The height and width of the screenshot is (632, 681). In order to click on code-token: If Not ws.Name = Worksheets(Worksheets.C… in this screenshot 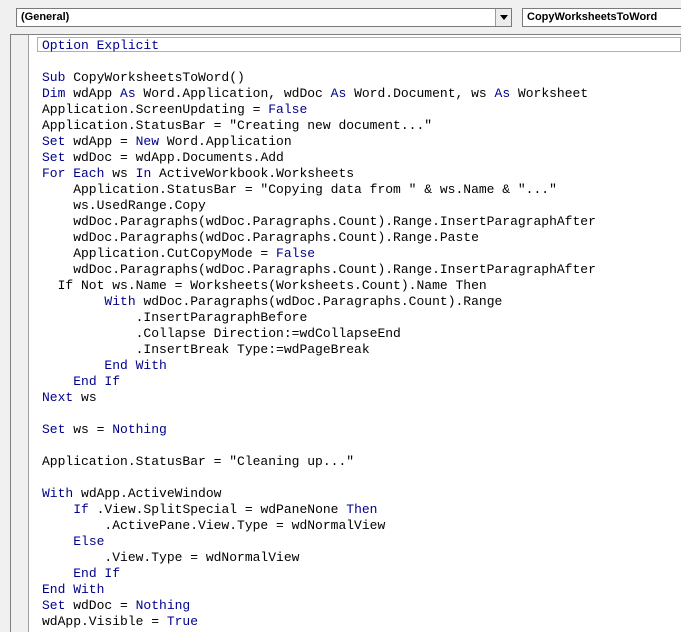, I will do `click(264, 285)`.